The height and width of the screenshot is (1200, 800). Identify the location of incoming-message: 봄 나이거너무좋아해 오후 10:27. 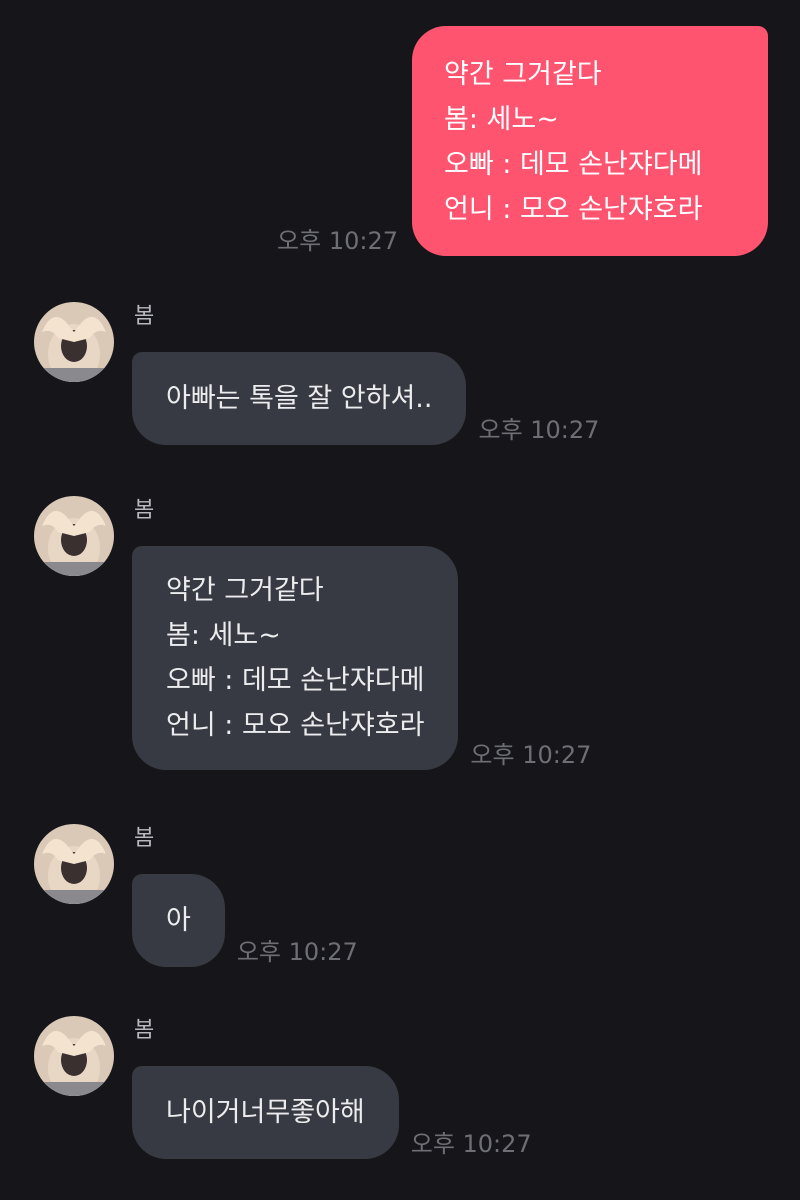
(404, 1091).